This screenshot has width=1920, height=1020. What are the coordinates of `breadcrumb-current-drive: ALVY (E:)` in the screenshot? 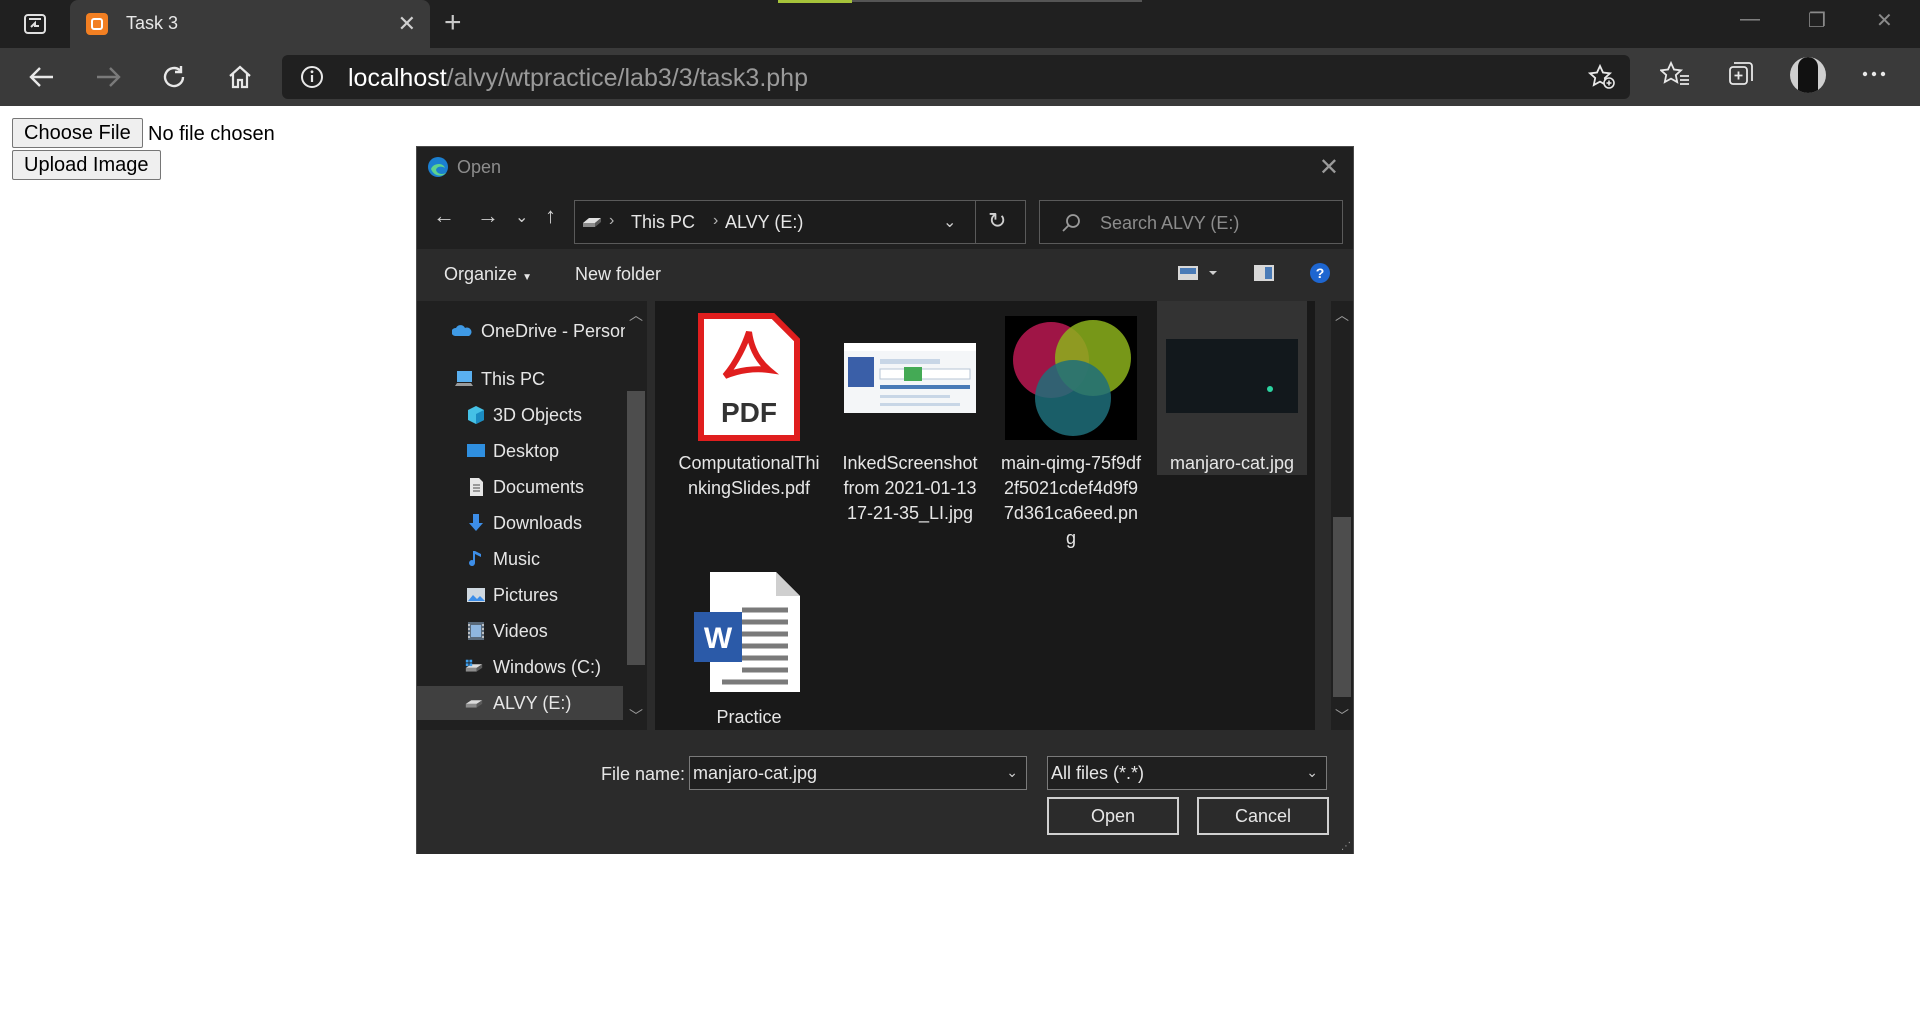 It's located at (764, 222).